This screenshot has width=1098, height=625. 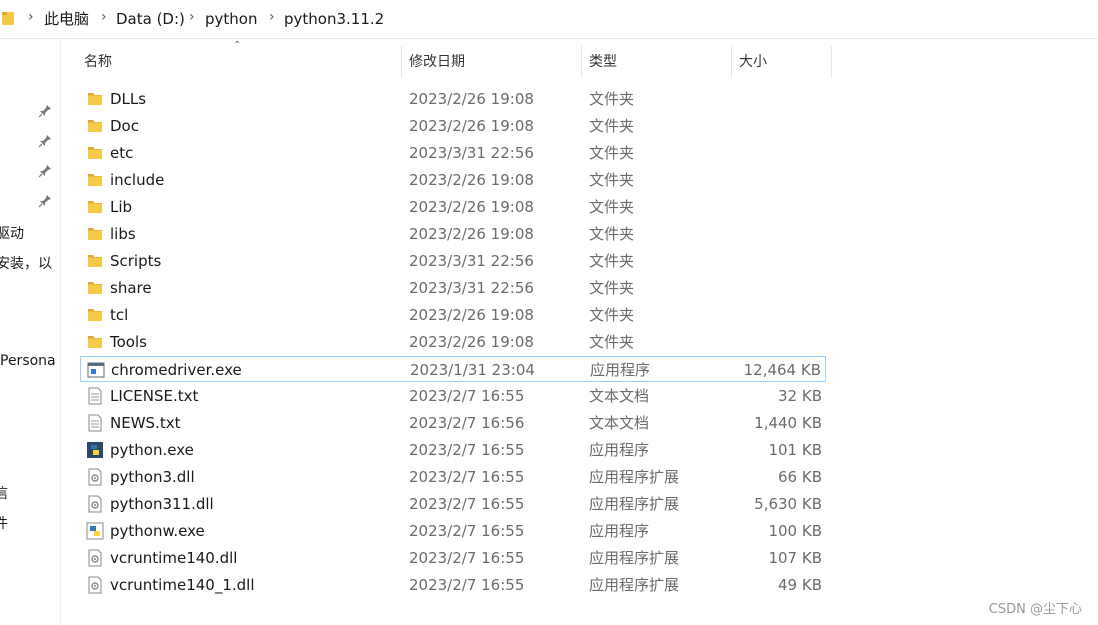 I want to click on file-size: 107 KB, so click(x=795, y=558).